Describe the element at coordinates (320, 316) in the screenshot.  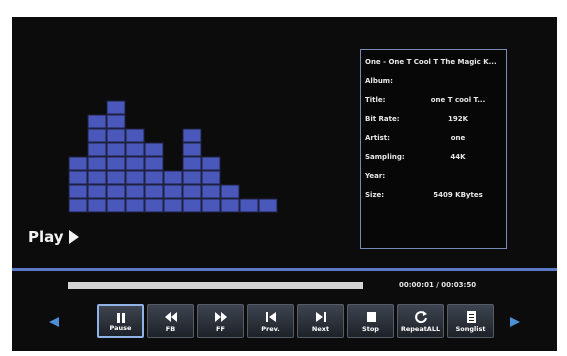
I see `next-icon` at that location.